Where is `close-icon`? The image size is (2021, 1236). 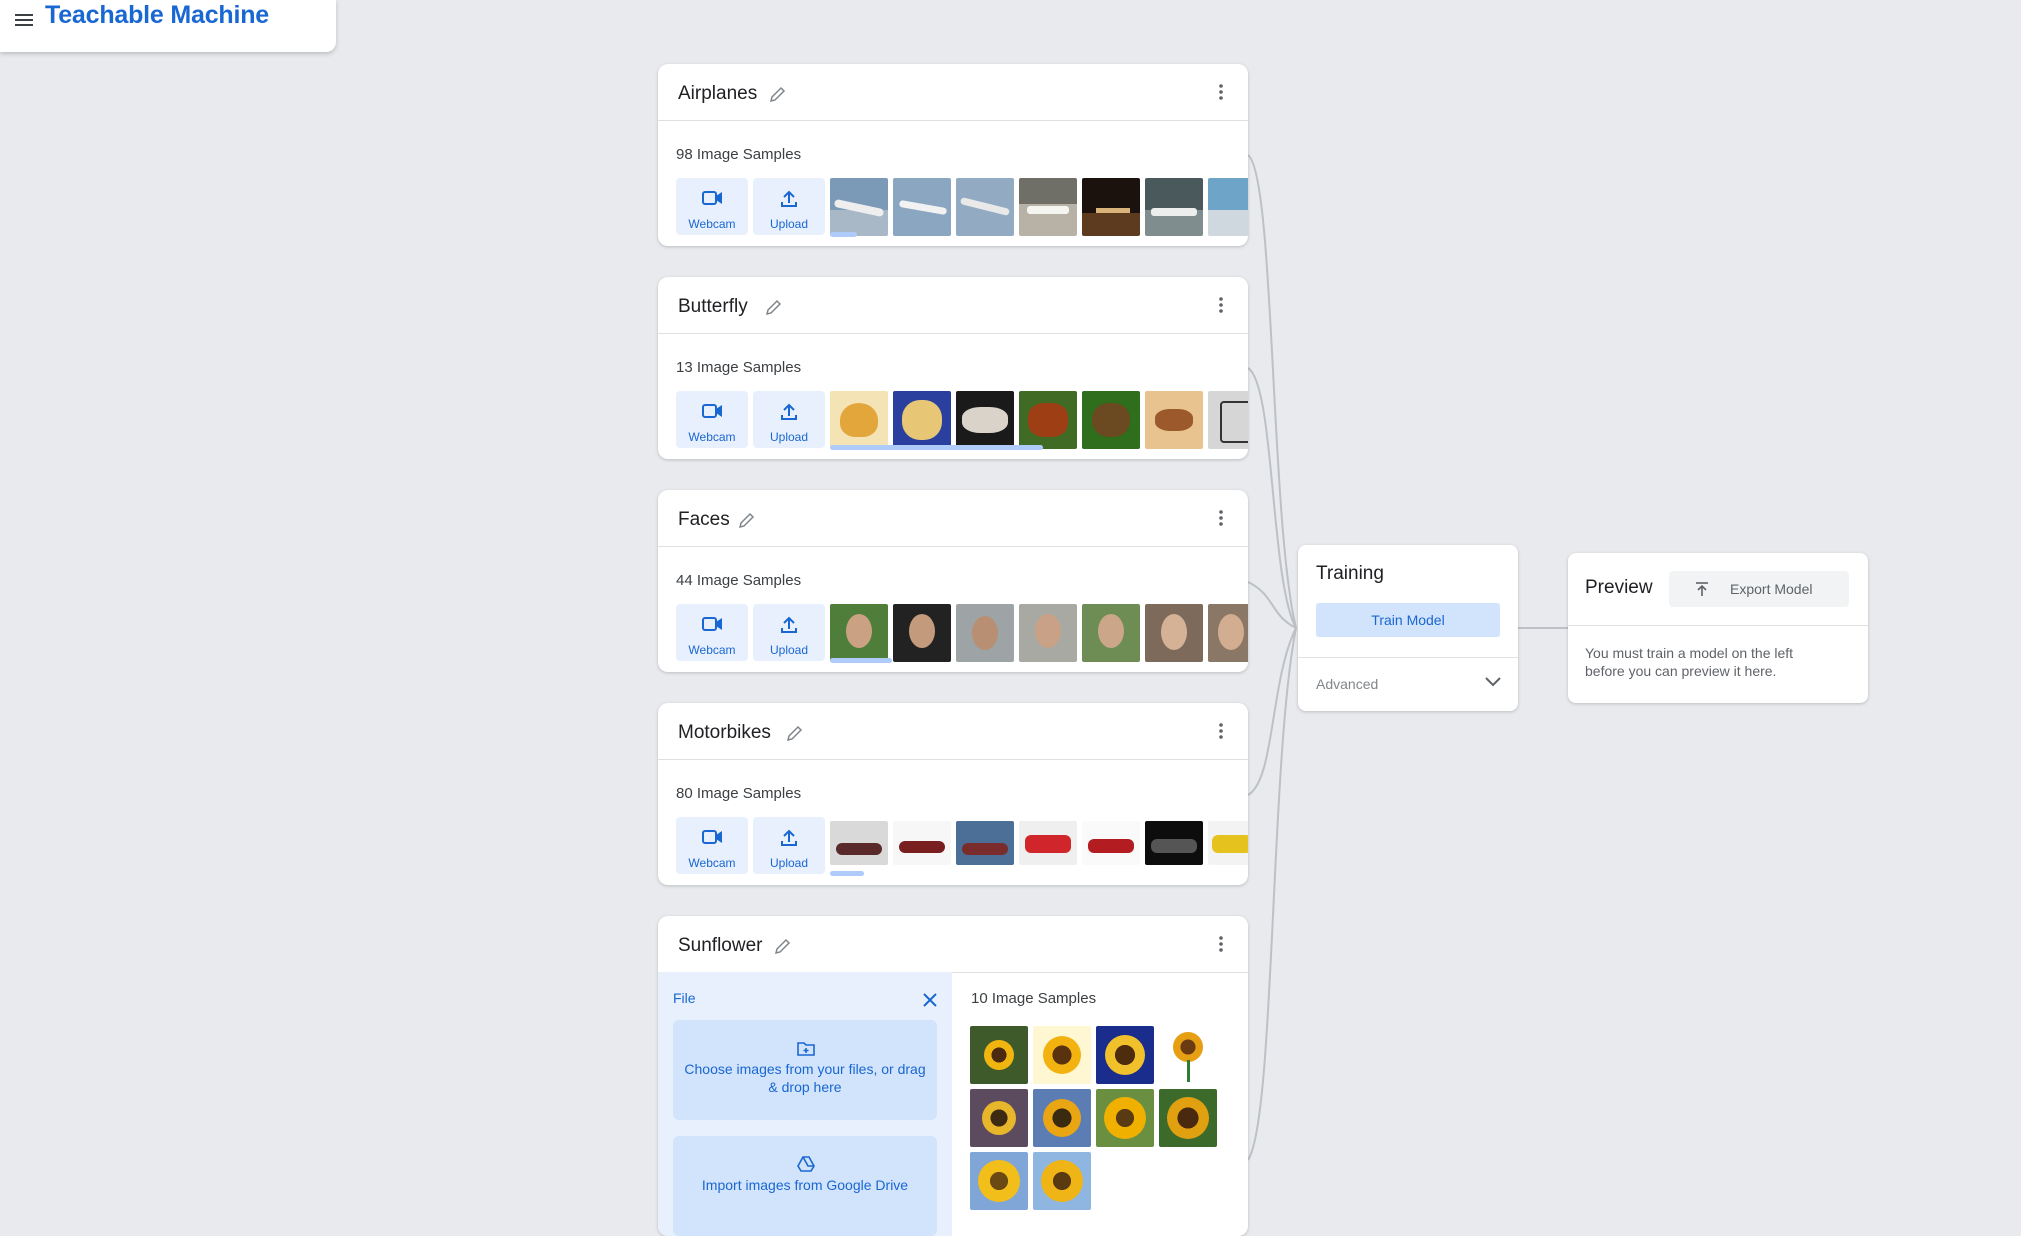
close-icon is located at coordinates (930, 1000).